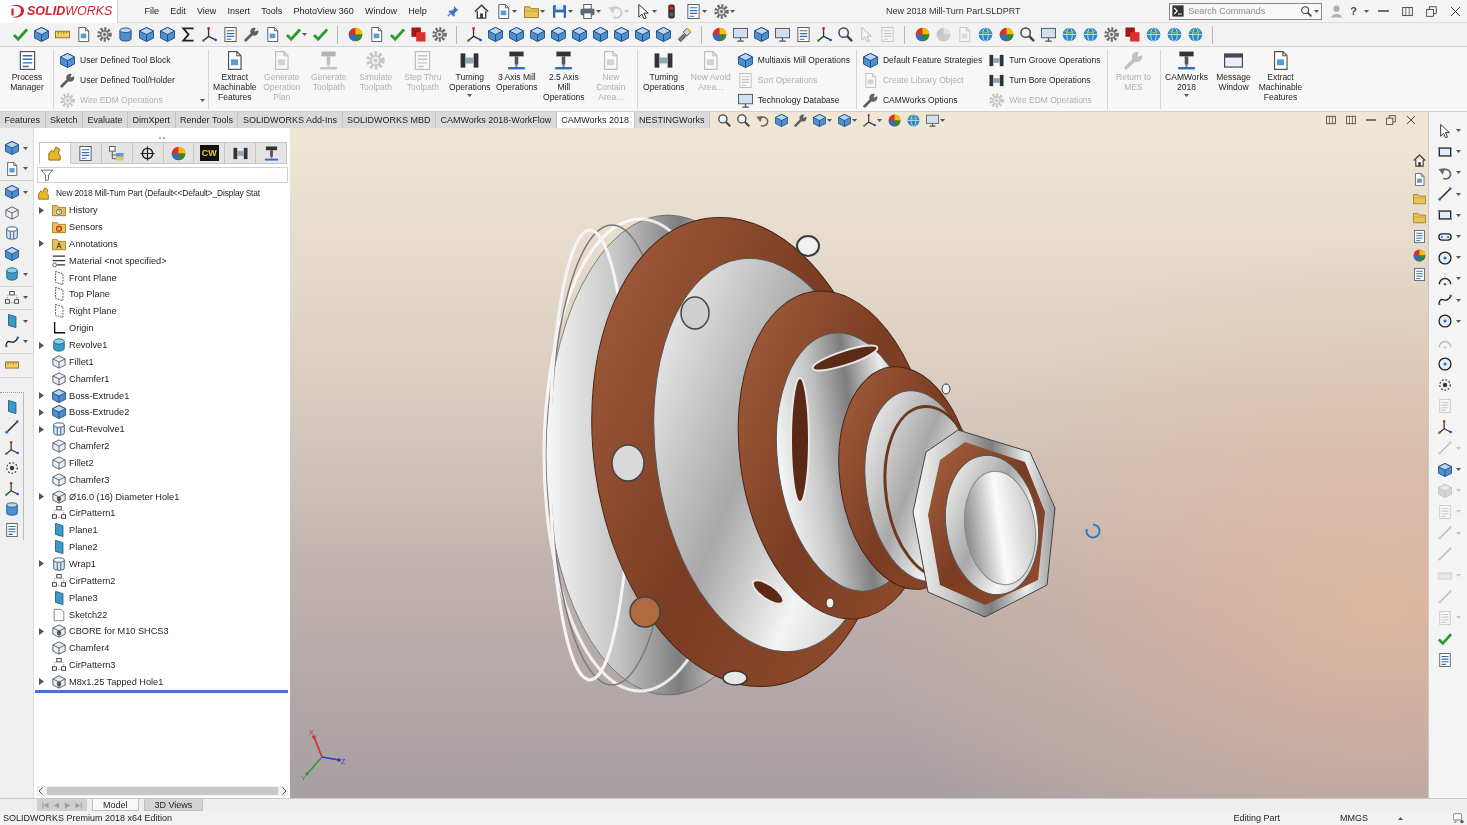  I want to click on ribbon-button: Process Manager, so click(27, 71).